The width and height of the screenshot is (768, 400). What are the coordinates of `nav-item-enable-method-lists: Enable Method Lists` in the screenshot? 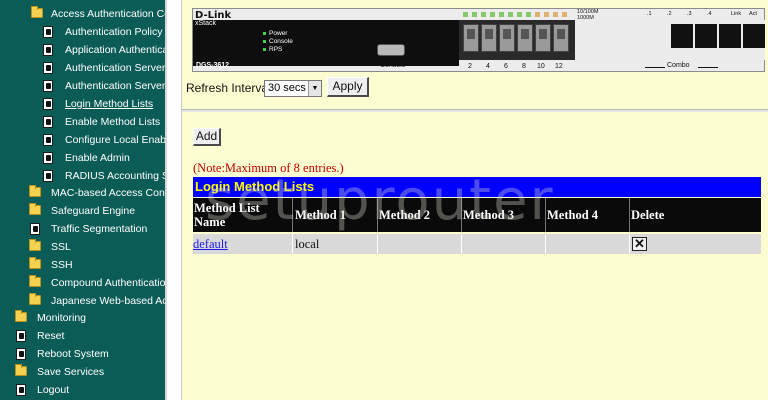 It's located at (82, 122).